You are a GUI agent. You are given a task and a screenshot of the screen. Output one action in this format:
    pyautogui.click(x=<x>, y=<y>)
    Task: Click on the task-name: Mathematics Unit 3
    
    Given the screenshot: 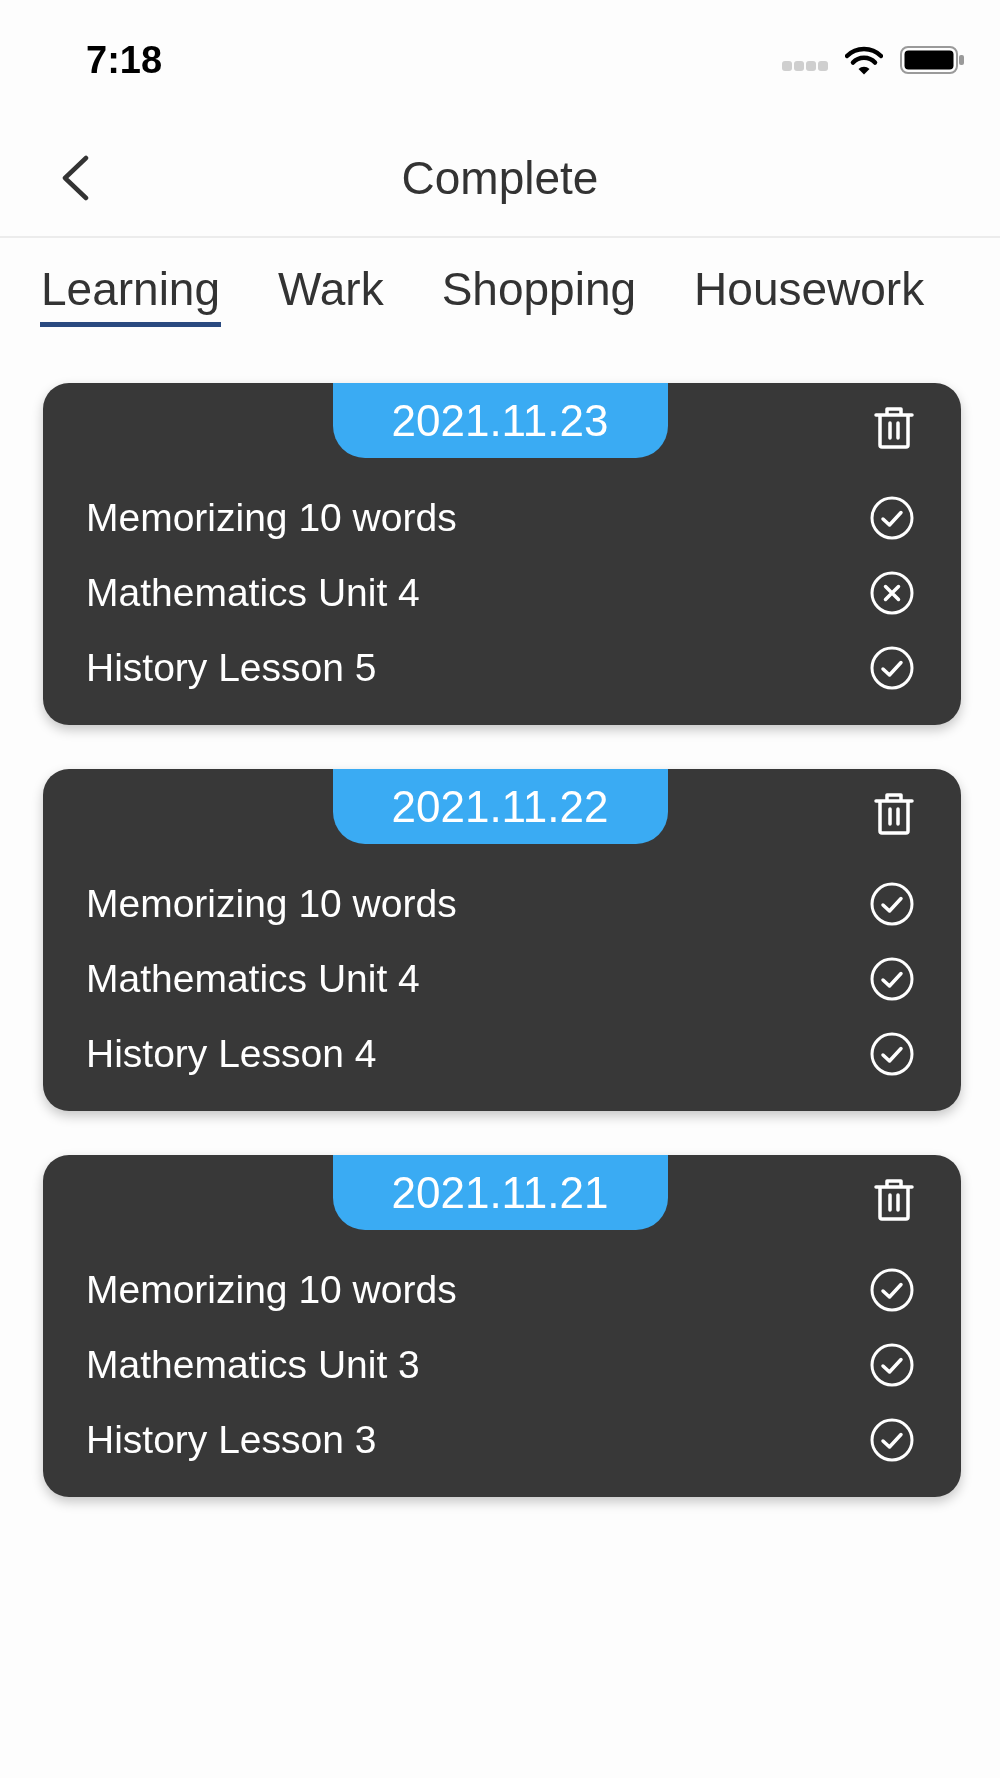 What is the action you would take?
    pyautogui.click(x=253, y=1364)
    